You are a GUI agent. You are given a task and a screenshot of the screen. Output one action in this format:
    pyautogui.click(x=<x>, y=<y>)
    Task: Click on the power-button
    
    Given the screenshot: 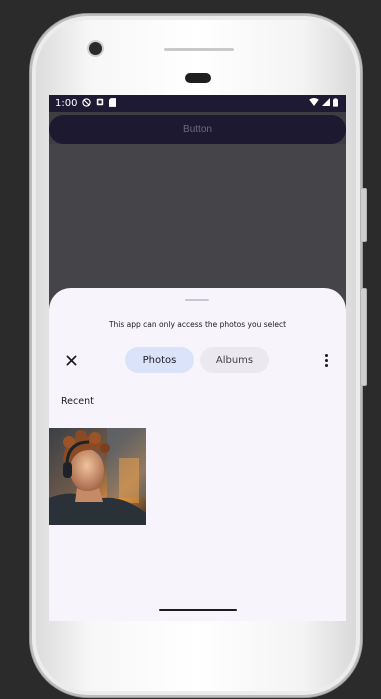 What is the action you would take?
    pyautogui.click(x=363, y=215)
    